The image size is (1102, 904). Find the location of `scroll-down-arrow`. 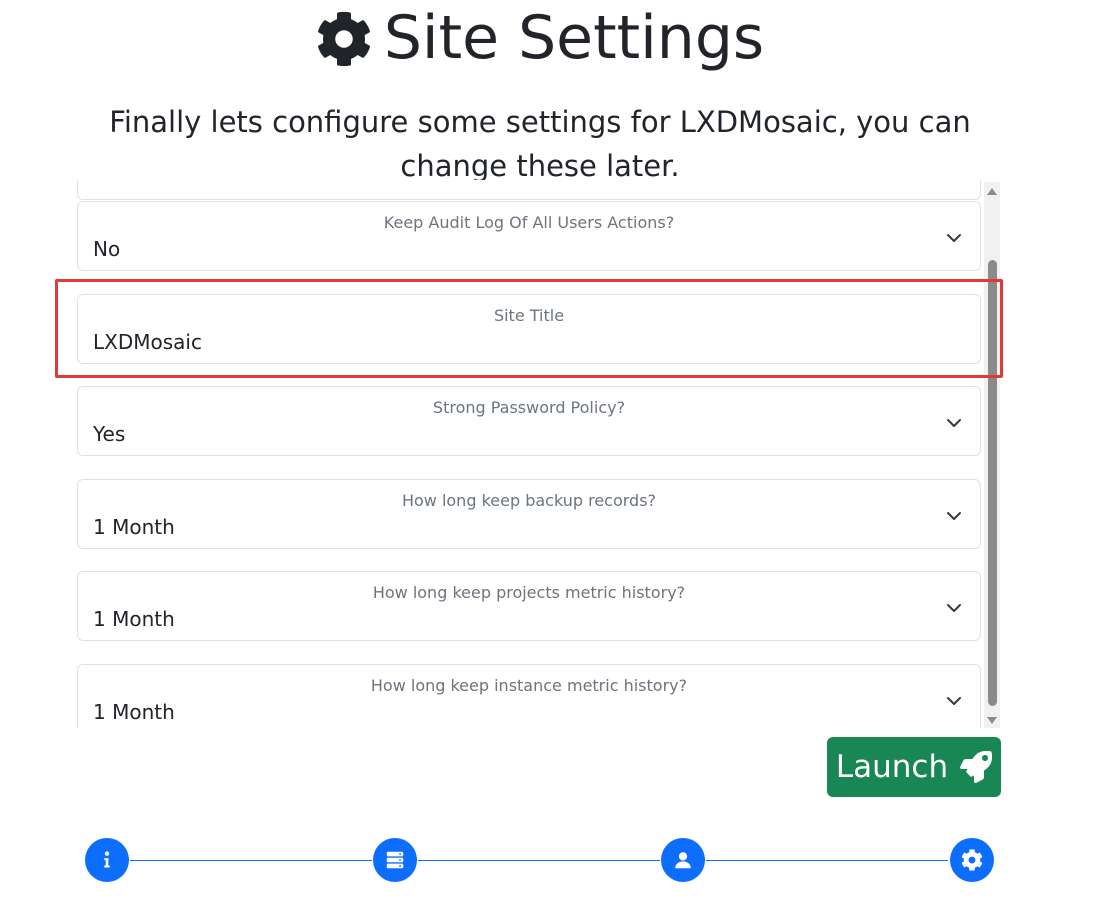

scroll-down-arrow is located at coordinates (992, 720).